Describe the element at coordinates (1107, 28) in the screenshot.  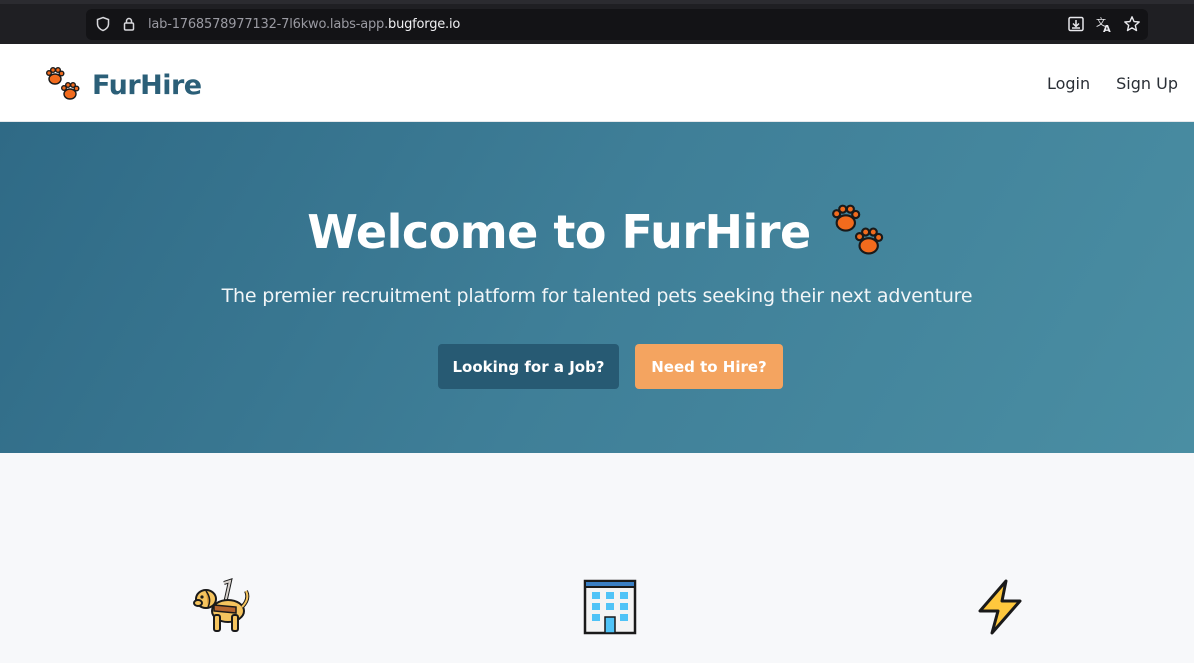
I see `svg-text: A` at that location.